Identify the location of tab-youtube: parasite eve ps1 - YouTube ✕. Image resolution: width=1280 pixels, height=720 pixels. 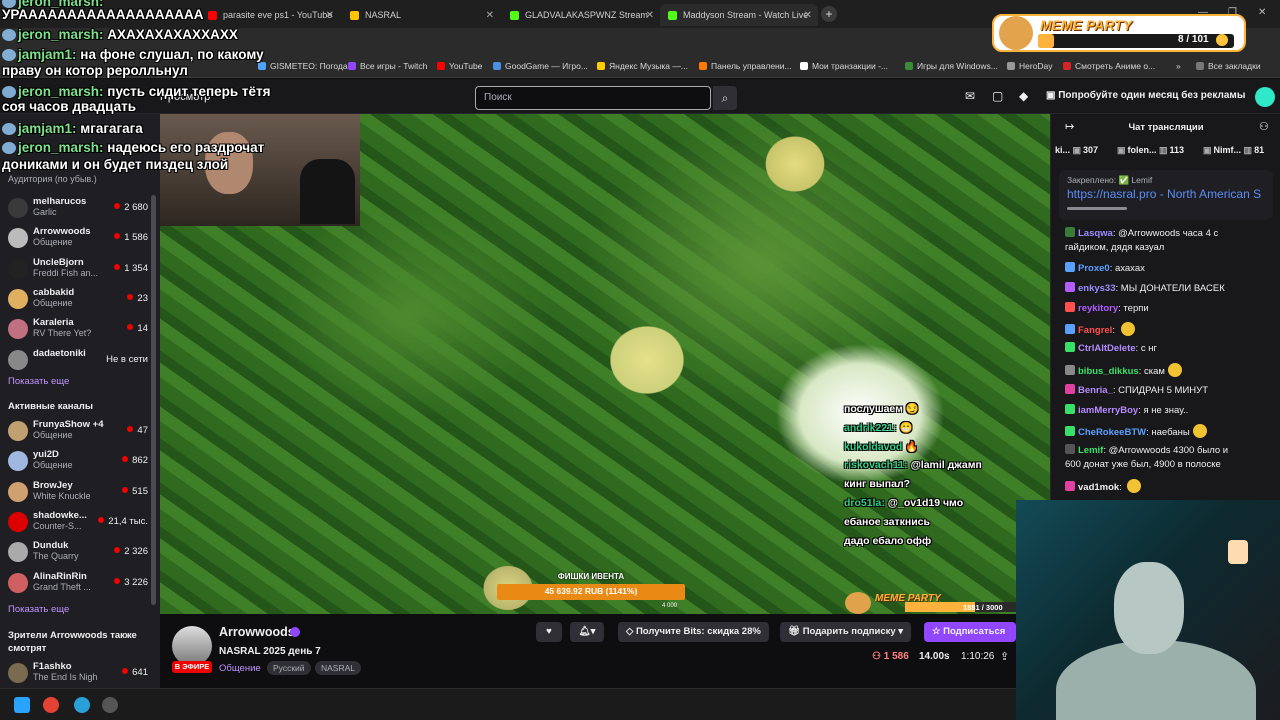
(270, 15).